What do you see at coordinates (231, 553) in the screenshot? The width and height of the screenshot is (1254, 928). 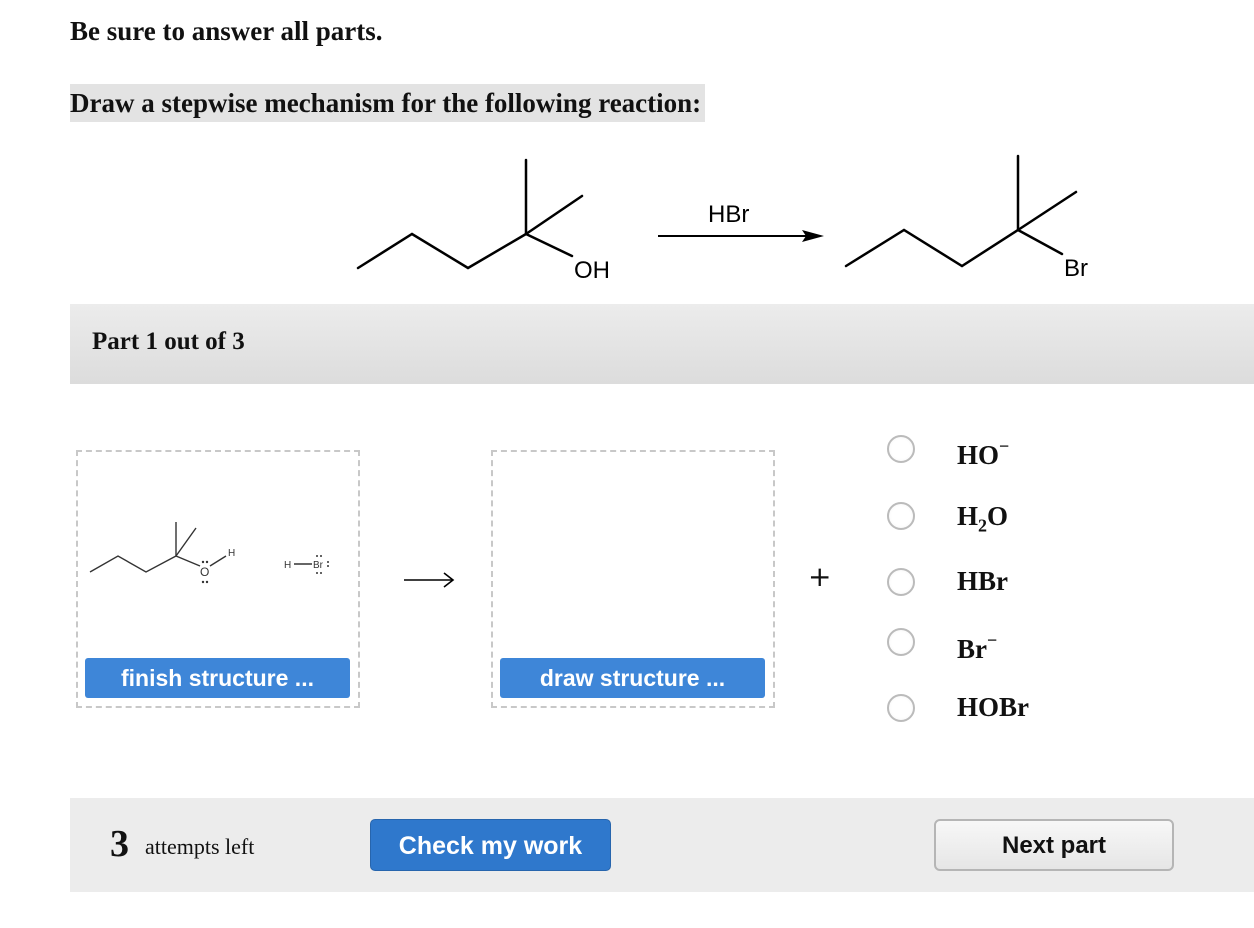 I see `hydroxyl-hydrogen: H` at bounding box center [231, 553].